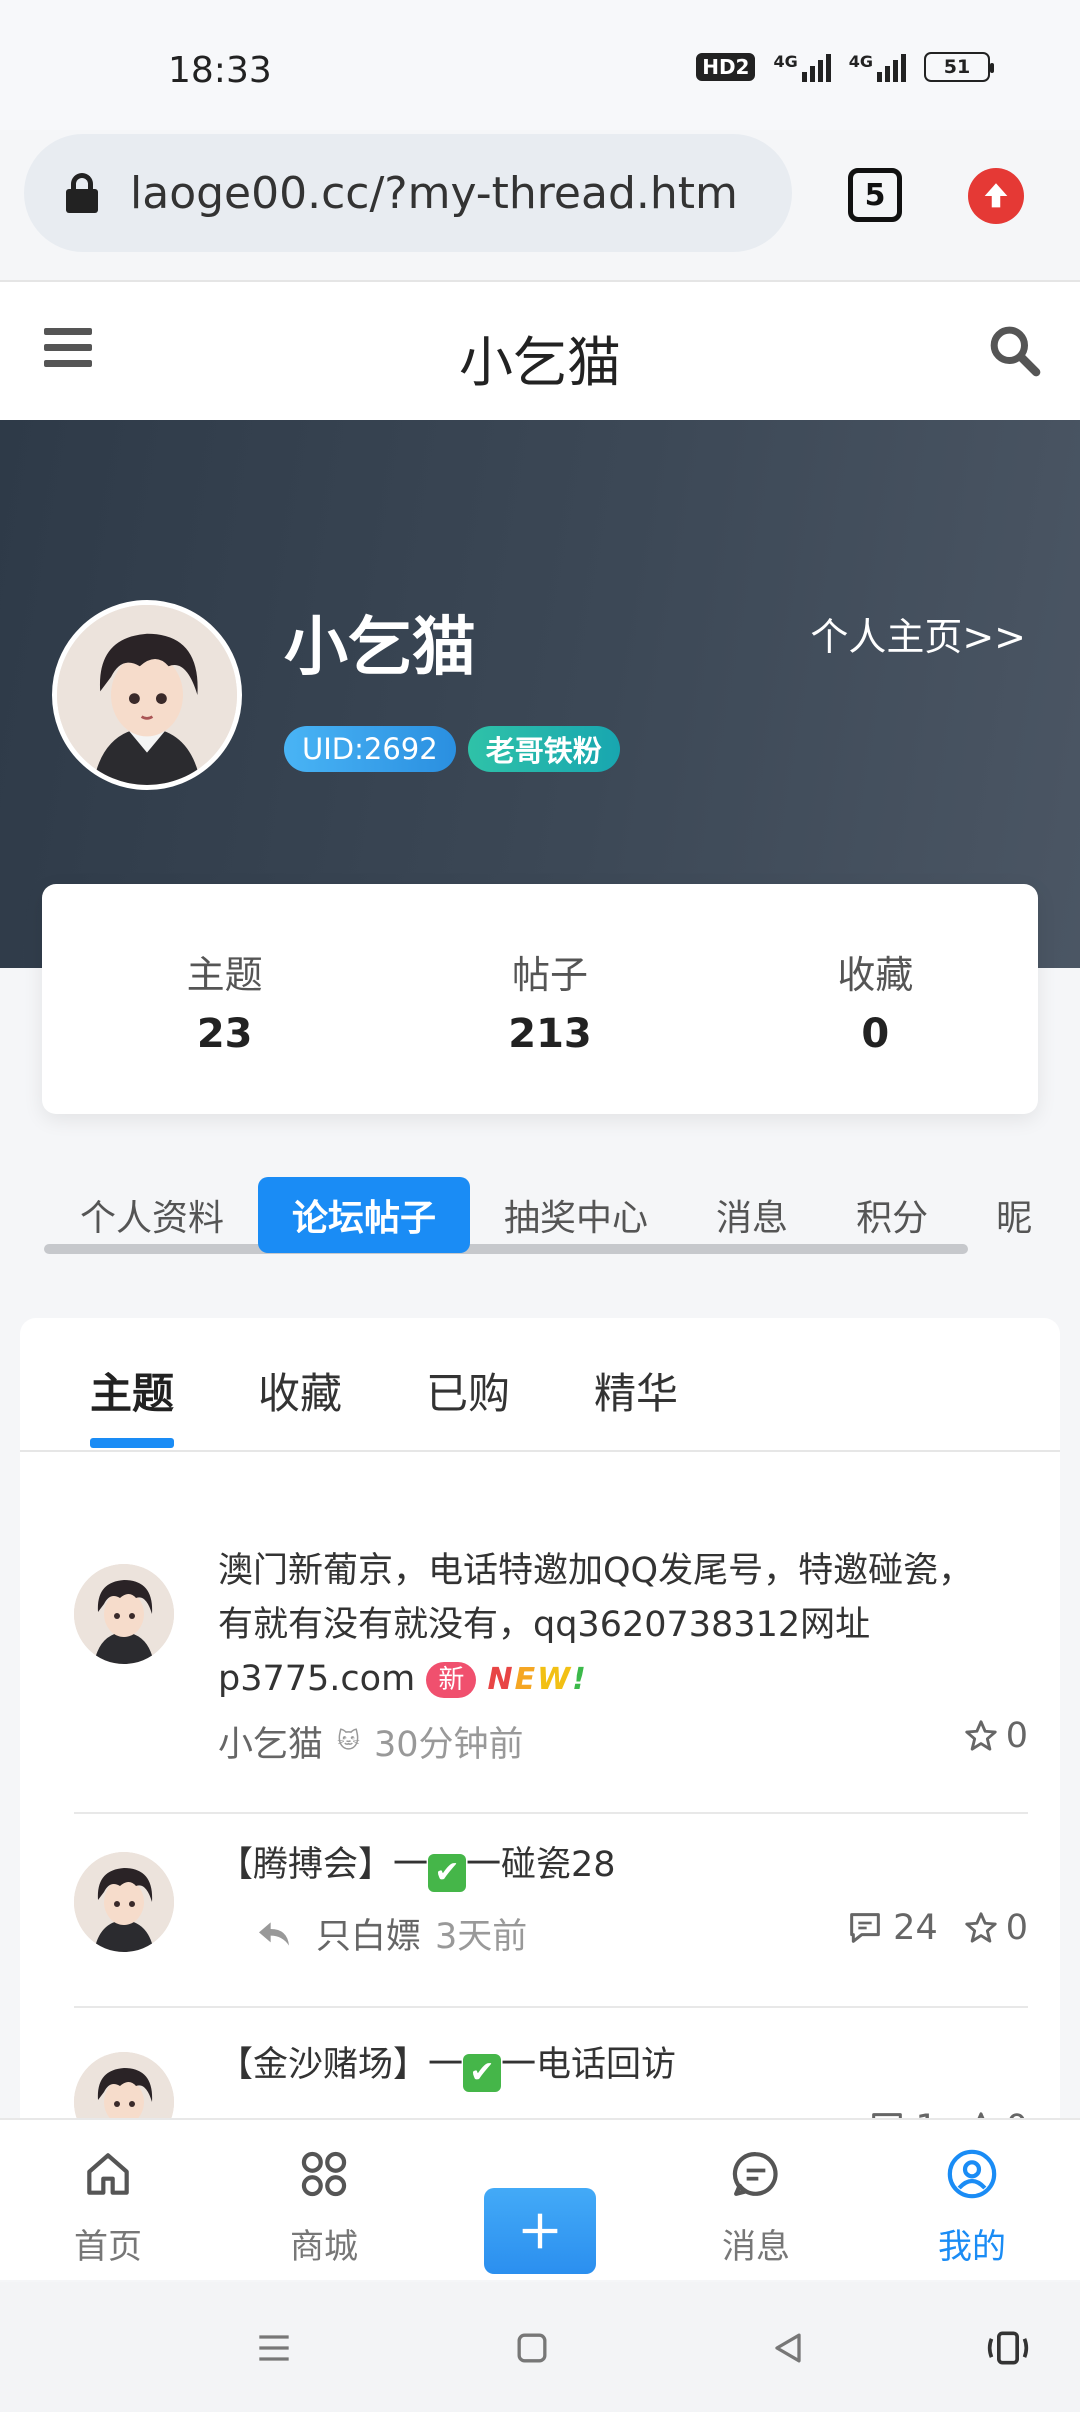 This screenshot has width=1080, height=2412. Describe the element at coordinates (481, 1937) in the screenshot. I see `post-time: 3天前` at that location.